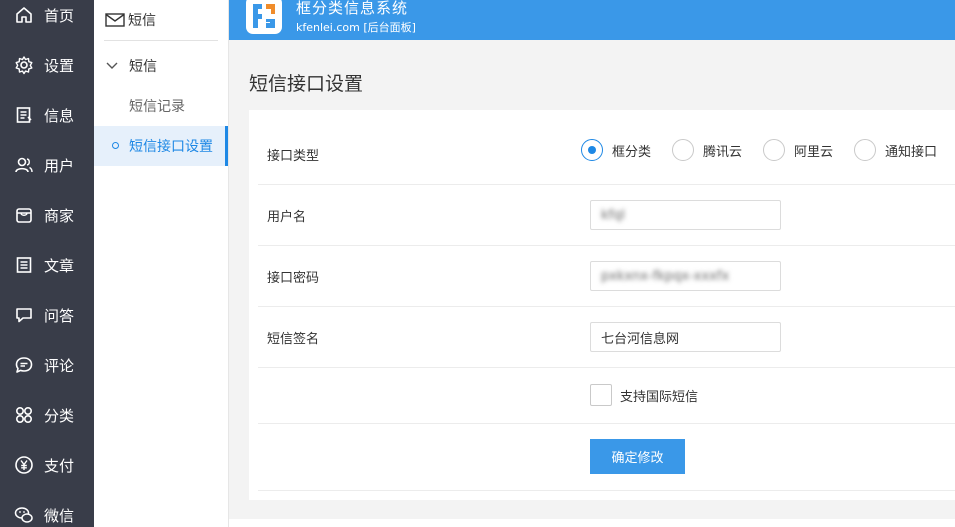  Describe the element at coordinates (637, 456) in the screenshot. I see `submit-button: 确定修改` at that location.